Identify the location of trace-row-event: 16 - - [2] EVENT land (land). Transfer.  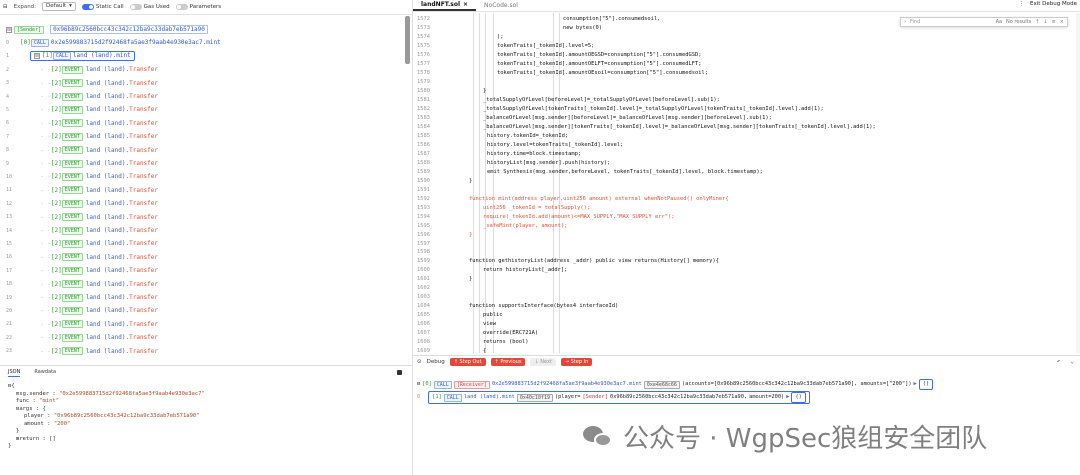
(79, 257).